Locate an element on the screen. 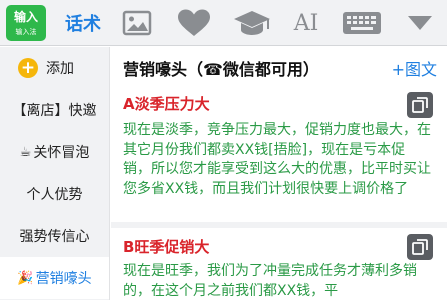 This screenshot has width=447, height=300. sidebar-item-lidian: 【离店】快邀 is located at coordinates (54, 110).